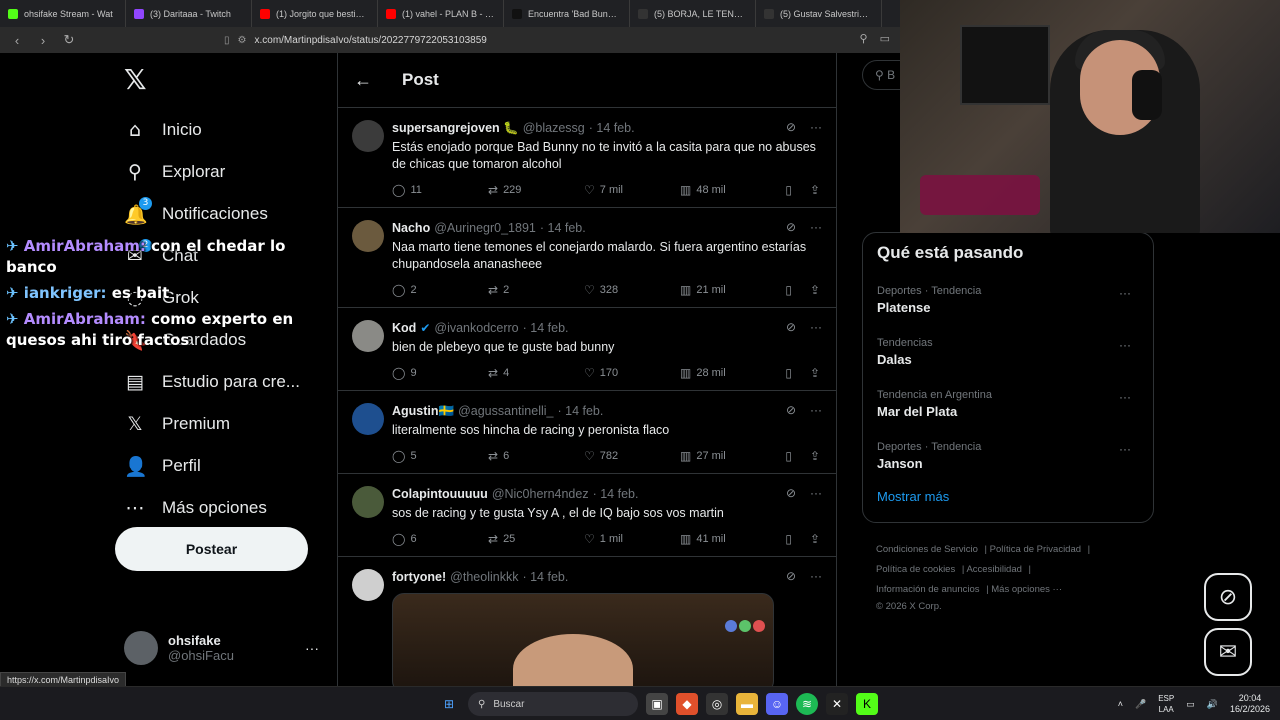 The width and height of the screenshot is (1280, 720). Describe the element at coordinates (728, 373) in the screenshot. I see `views-button: ▥ 28 mil` at that location.